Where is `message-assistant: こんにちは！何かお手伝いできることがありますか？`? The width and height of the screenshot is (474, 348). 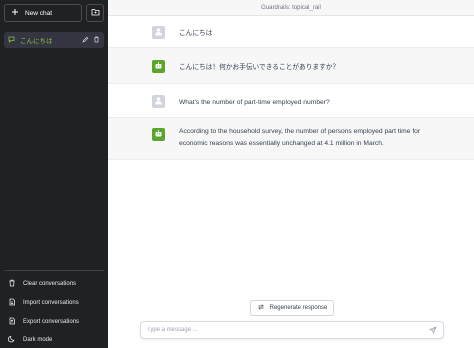
message-assistant: こんにちは！何かお手伝いできることがありますか？ is located at coordinates (291, 66).